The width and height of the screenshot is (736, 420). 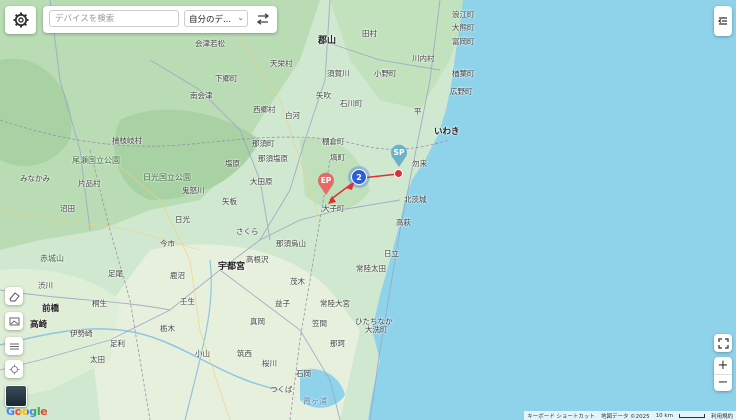 I want to click on place-label: 田村, so click(x=369, y=33).